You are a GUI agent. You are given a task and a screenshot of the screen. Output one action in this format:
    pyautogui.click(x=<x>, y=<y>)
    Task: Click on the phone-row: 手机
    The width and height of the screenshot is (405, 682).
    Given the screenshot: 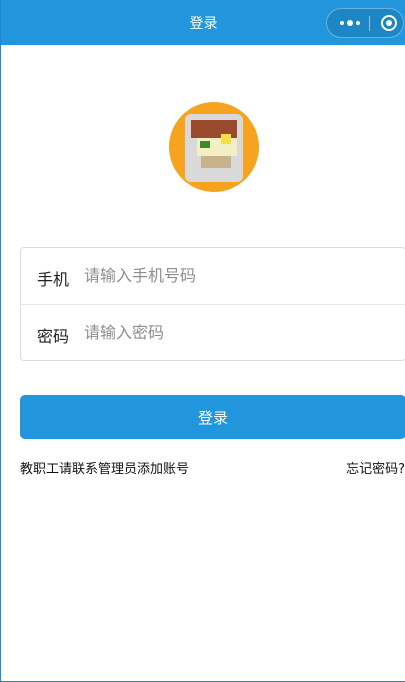 What is the action you would take?
    pyautogui.click(x=213, y=276)
    